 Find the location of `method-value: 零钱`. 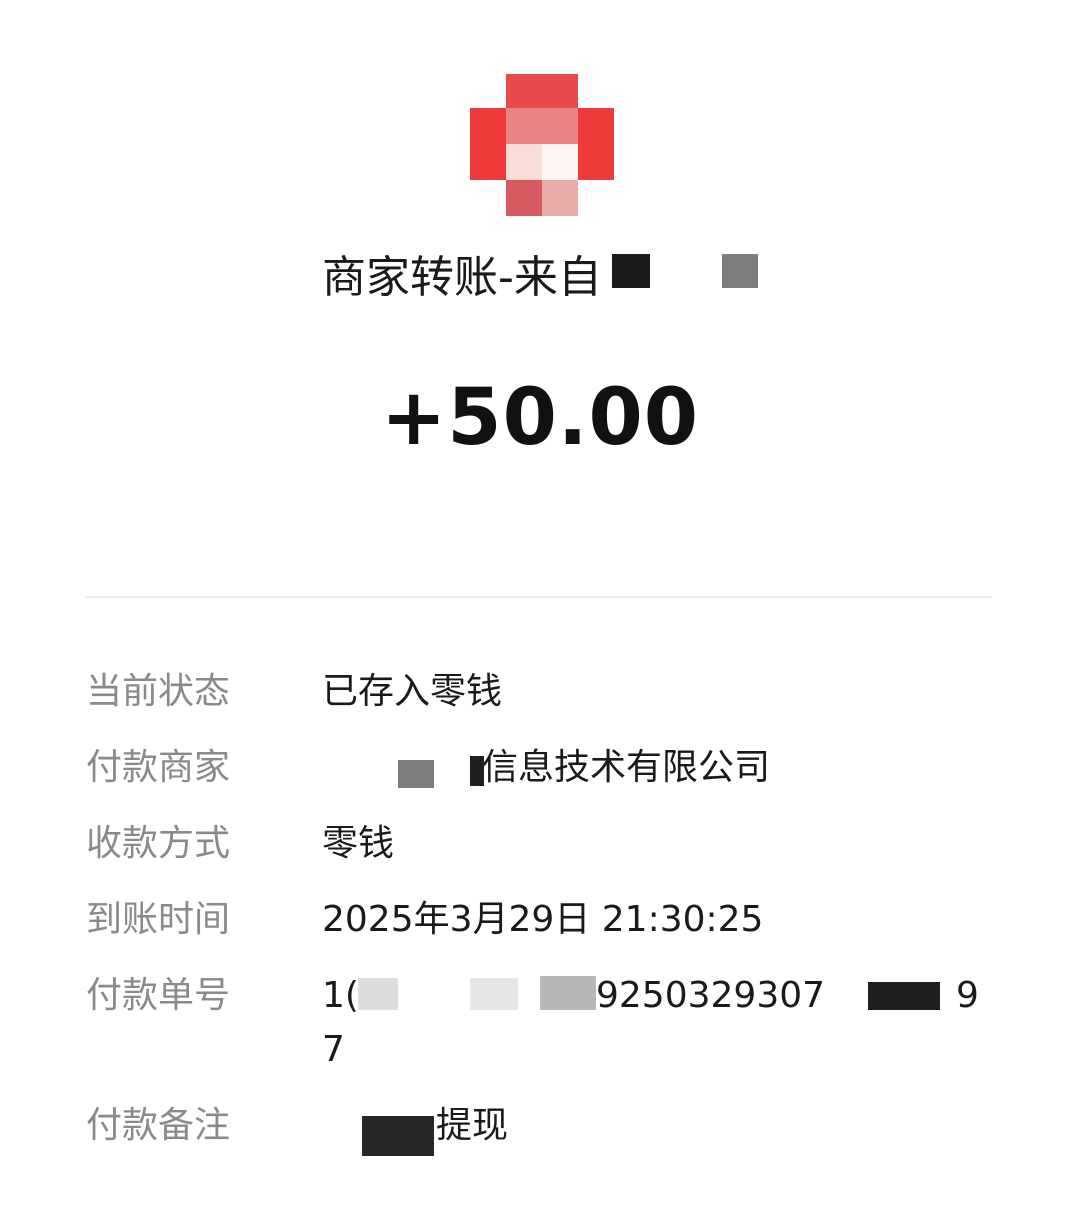

method-value: 零钱 is located at coordinates (358, 843).